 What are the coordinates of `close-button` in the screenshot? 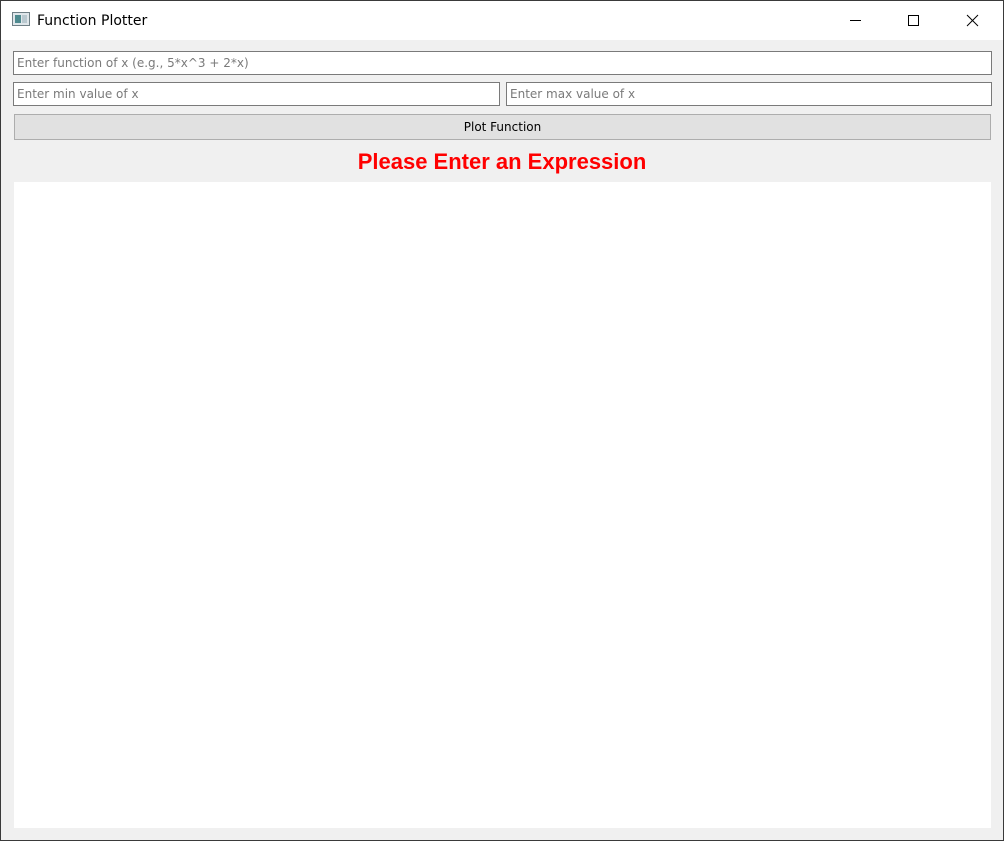 It's located at (973, 20).